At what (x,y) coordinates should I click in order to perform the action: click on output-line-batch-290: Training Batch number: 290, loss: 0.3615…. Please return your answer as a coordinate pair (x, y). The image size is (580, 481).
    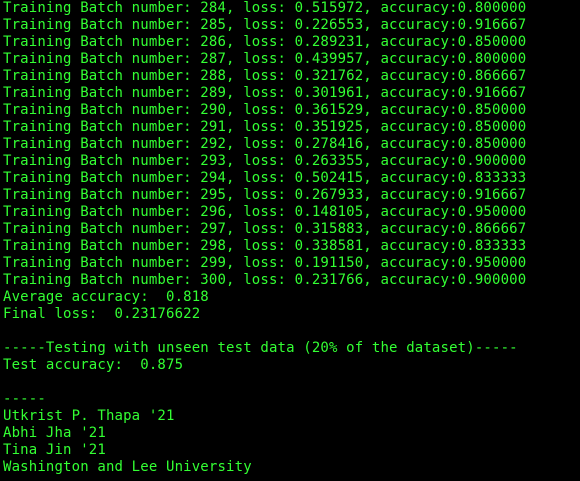
    Looking at the image, I should click on (265, 110).